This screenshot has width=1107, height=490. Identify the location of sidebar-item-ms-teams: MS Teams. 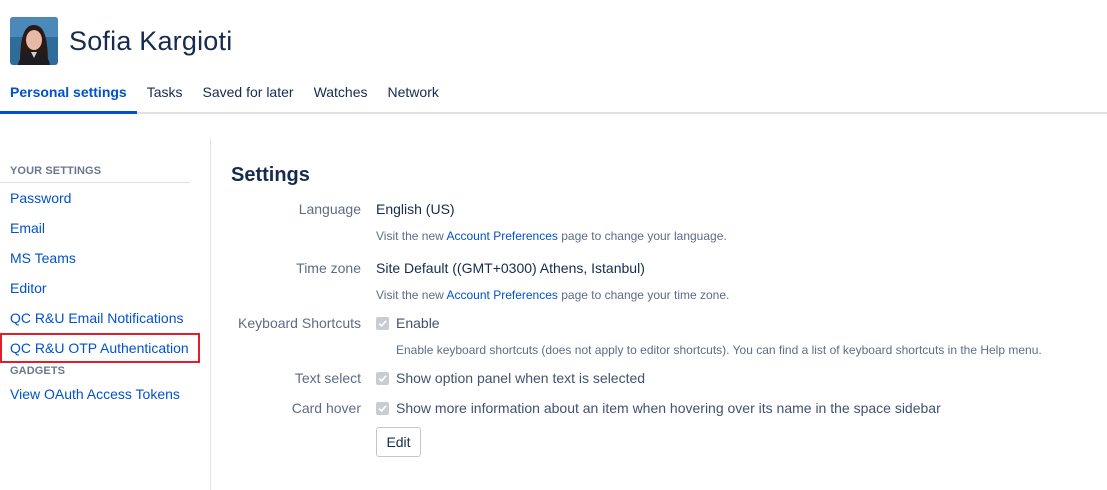
(105, 258).